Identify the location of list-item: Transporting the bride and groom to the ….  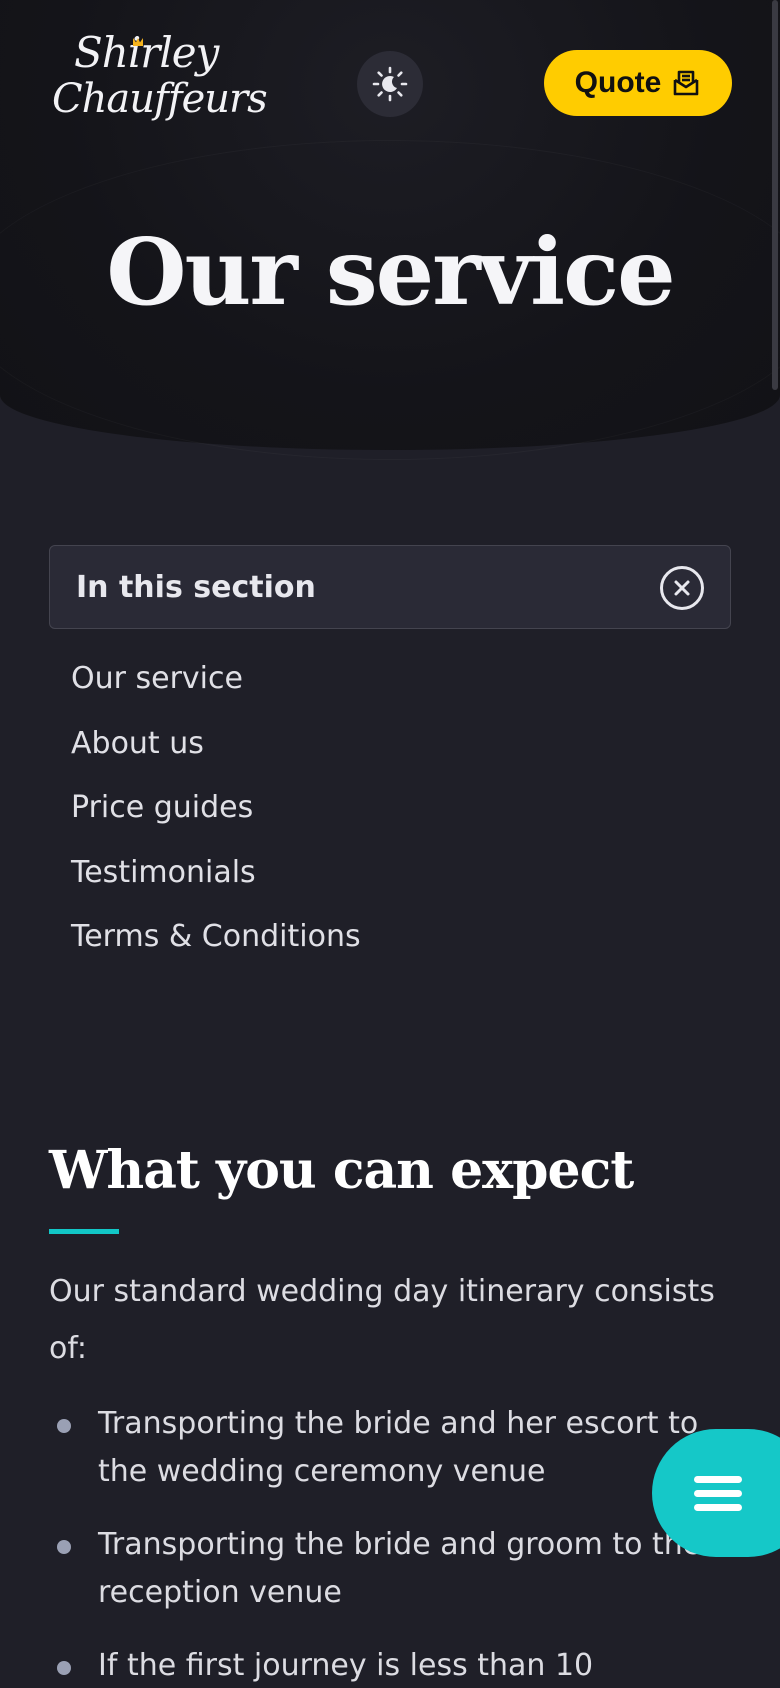
(379, 1569).